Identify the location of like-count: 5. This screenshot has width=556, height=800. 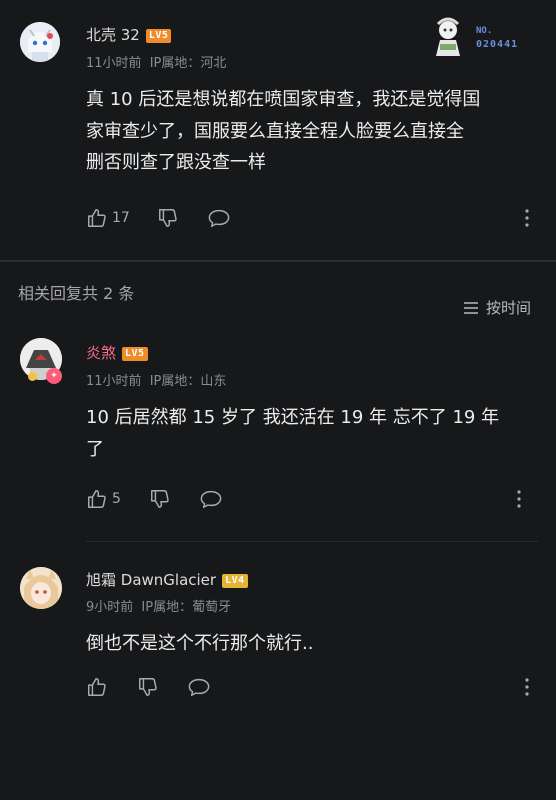
(116, 499).